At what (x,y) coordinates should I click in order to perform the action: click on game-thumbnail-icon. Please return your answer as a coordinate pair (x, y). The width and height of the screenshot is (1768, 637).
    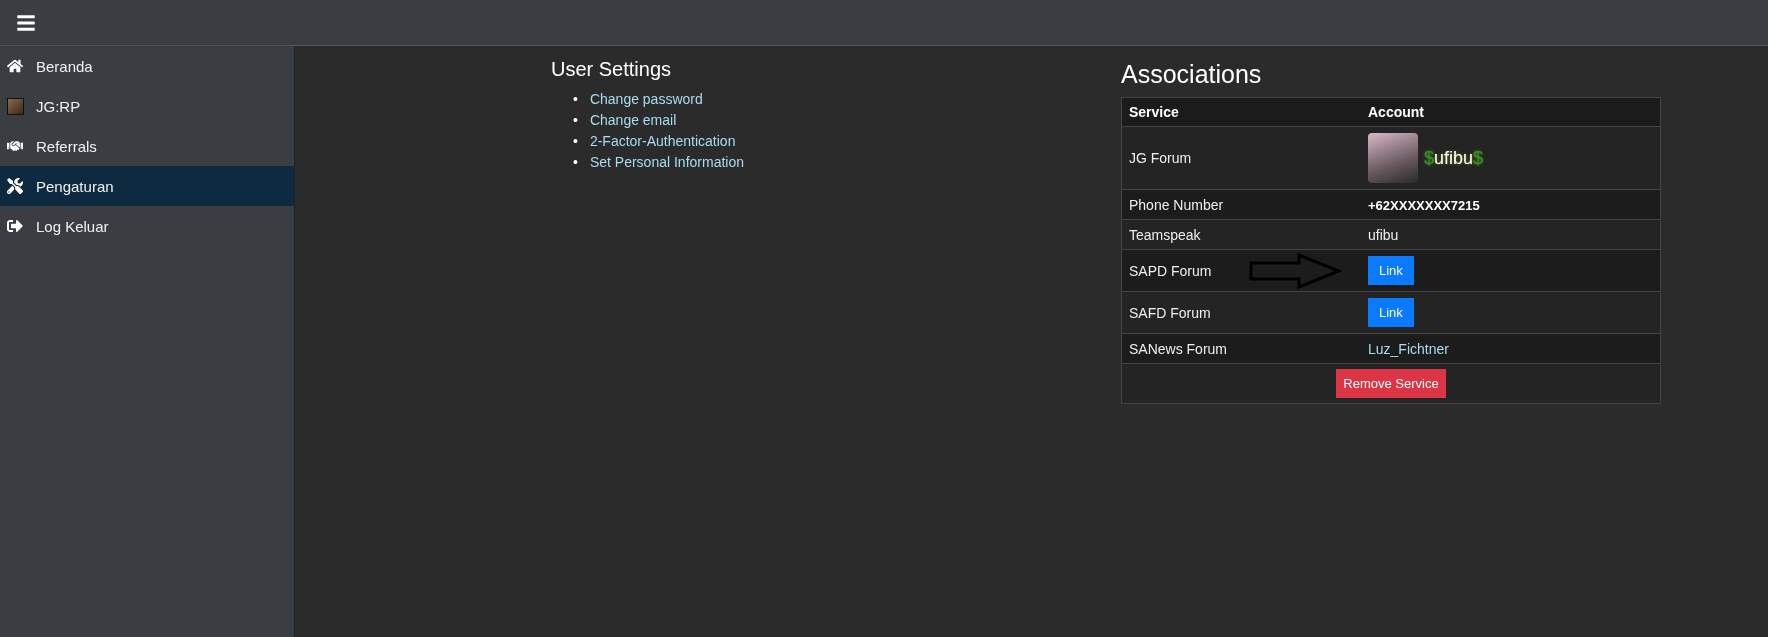
    Looking at the image, I should click on (15, 106).